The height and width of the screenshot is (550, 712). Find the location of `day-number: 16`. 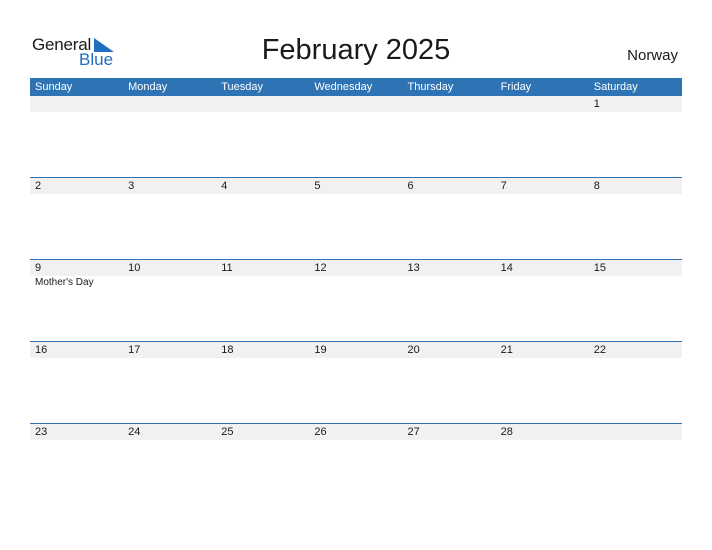

day-number: 16 is located at coordinates (41, 350).